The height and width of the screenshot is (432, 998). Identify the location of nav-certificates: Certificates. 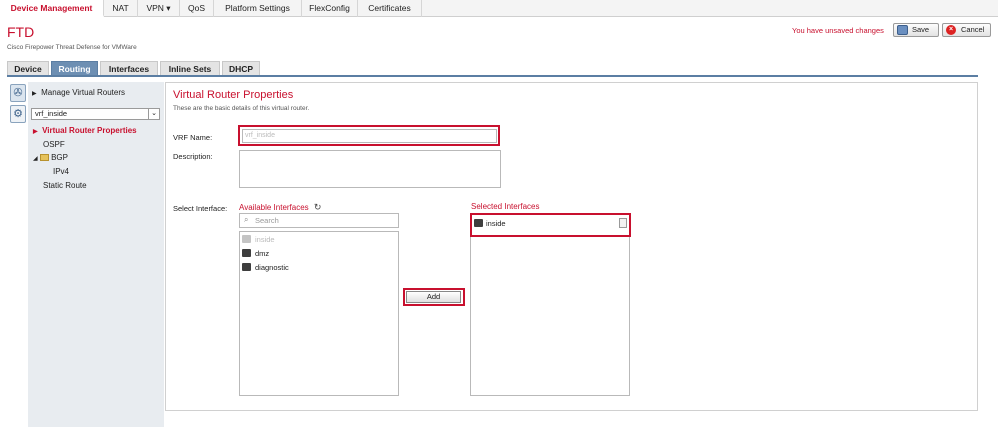
(390, 8).